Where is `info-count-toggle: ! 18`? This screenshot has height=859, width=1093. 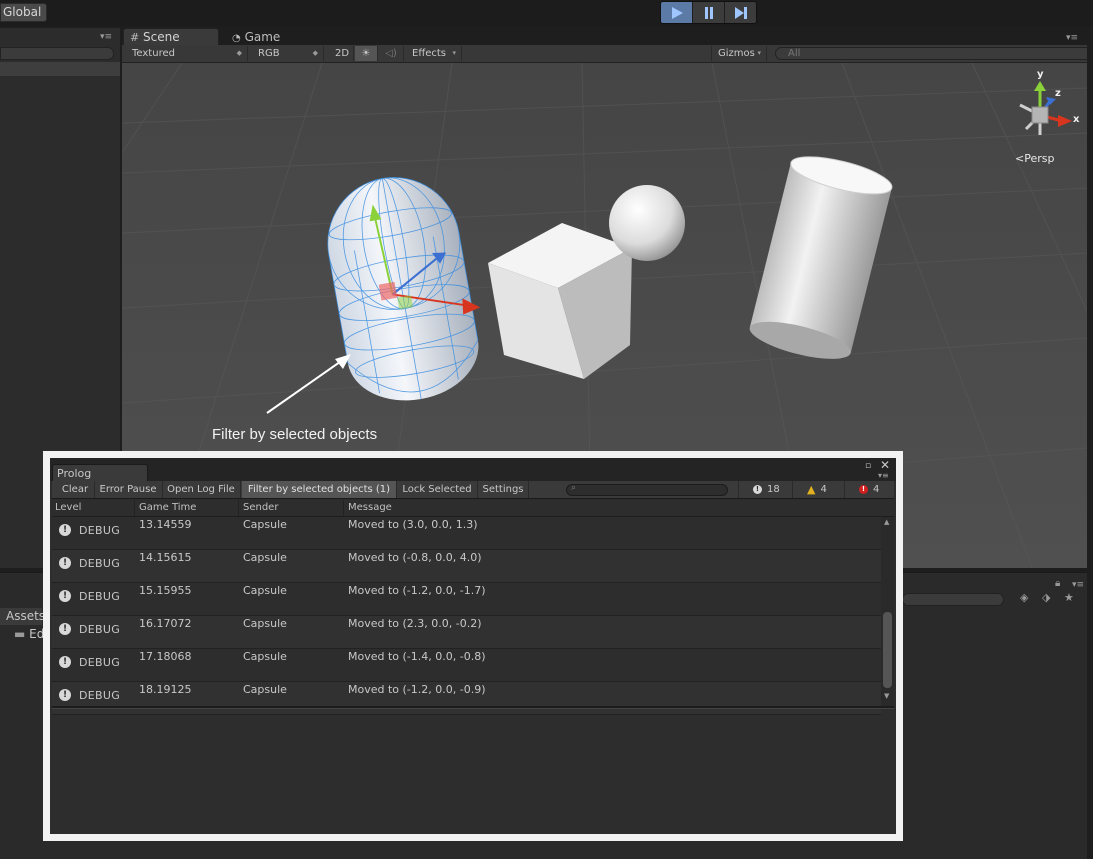
info-count-toggle: ! 18 is located at coordinates (765, 489).